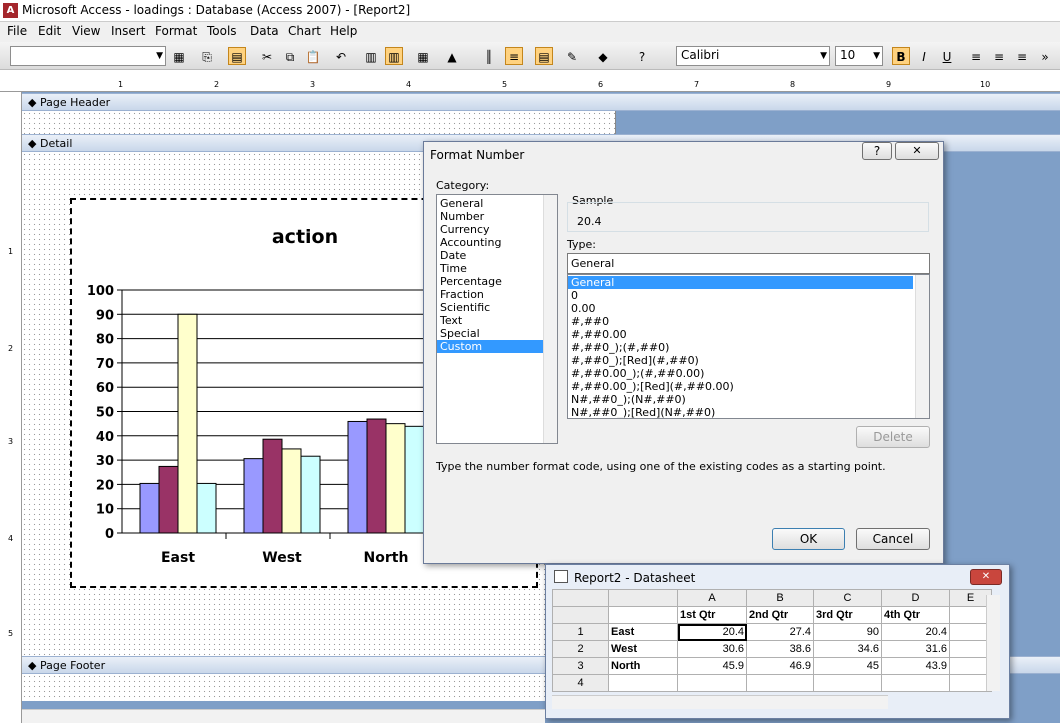 This screenshot has height=723, width=1060. I want to click on column-letter: C, so click(847, 598).